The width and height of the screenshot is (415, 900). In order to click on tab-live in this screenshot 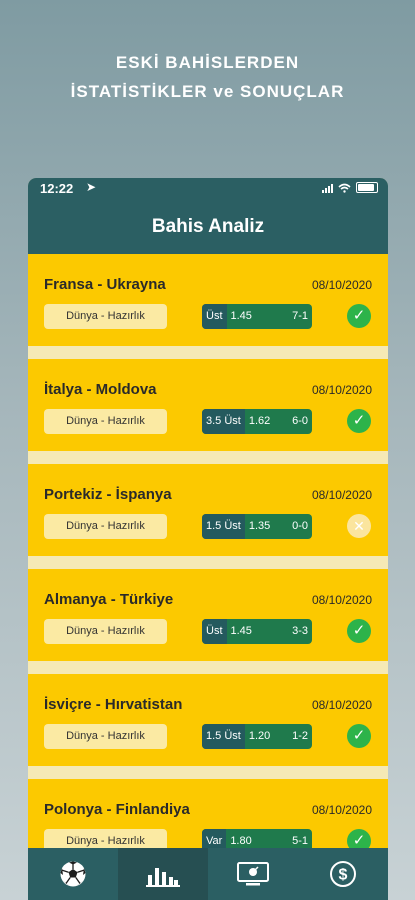, I will do `click(253, 874)`.